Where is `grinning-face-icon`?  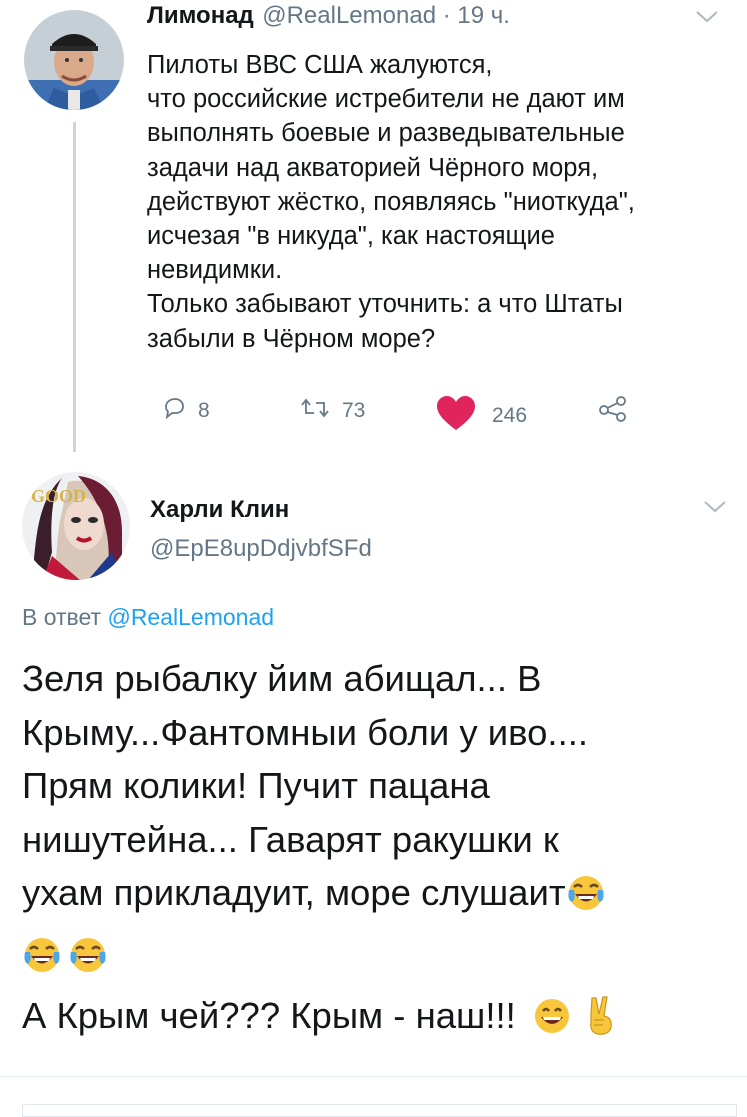
grinning-face-icon is located at coordinates (552, 1023).